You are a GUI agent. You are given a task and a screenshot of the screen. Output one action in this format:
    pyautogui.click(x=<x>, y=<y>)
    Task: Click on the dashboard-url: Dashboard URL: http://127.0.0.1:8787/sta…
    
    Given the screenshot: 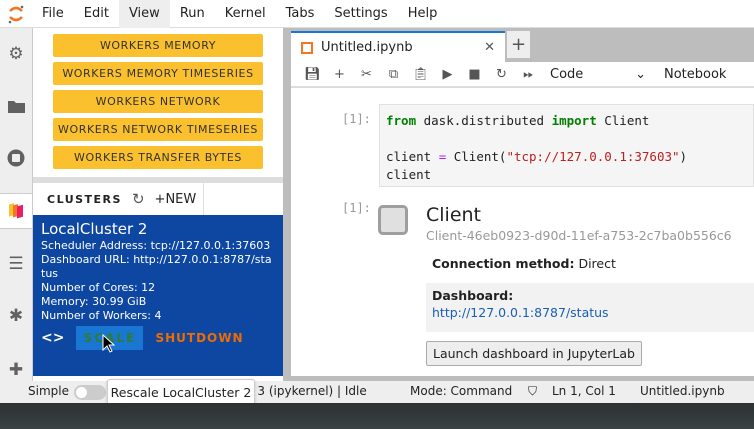 What is the action you would take?
    pyautogui.click(x=156, y=266)
    